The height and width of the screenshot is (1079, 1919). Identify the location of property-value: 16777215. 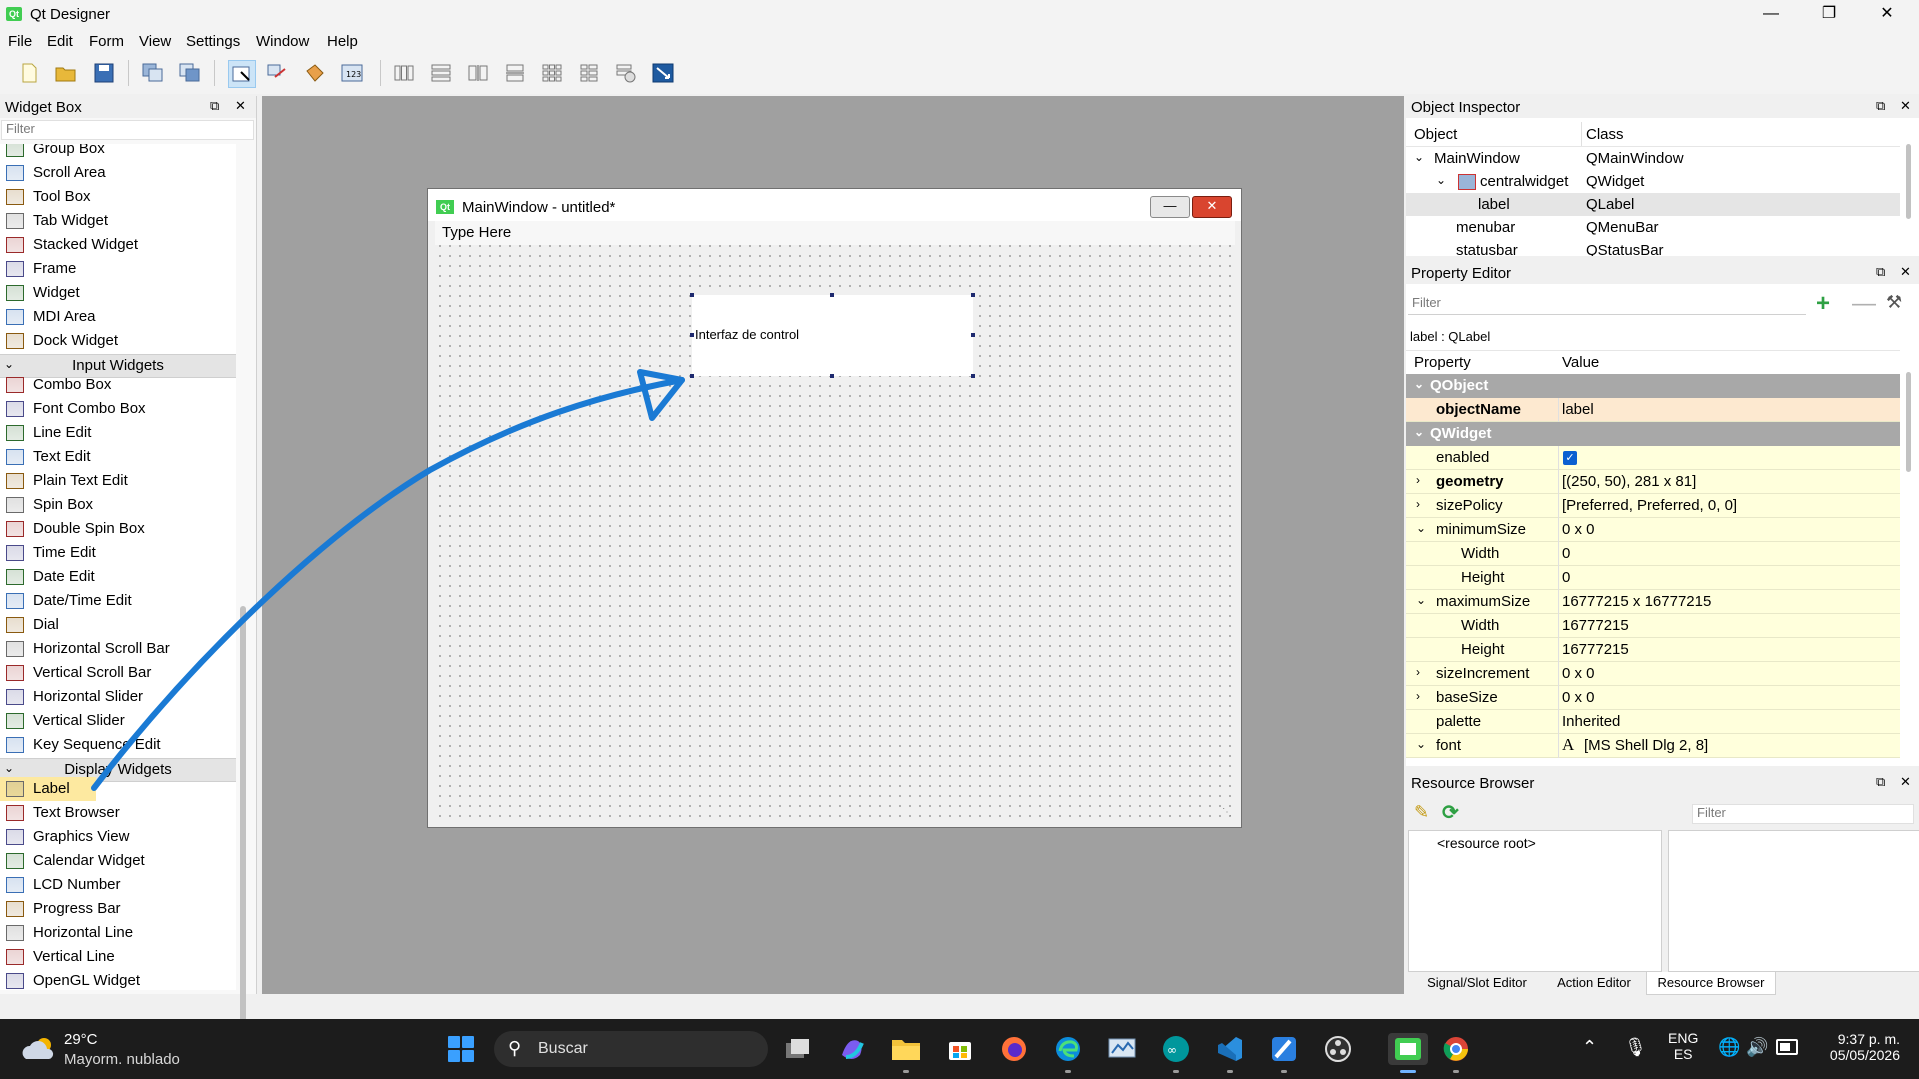
(1595, 649).